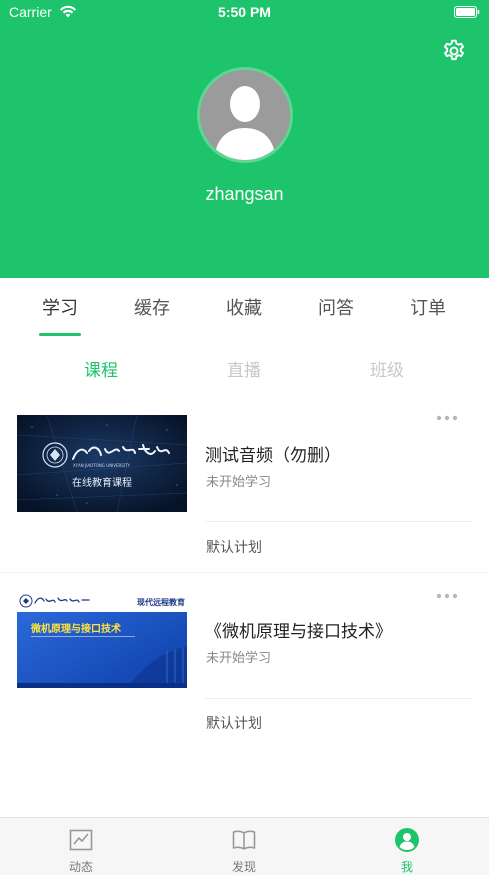 The image size is (489, 875). I want to click on settings-gear-icon, so click(454, 51).